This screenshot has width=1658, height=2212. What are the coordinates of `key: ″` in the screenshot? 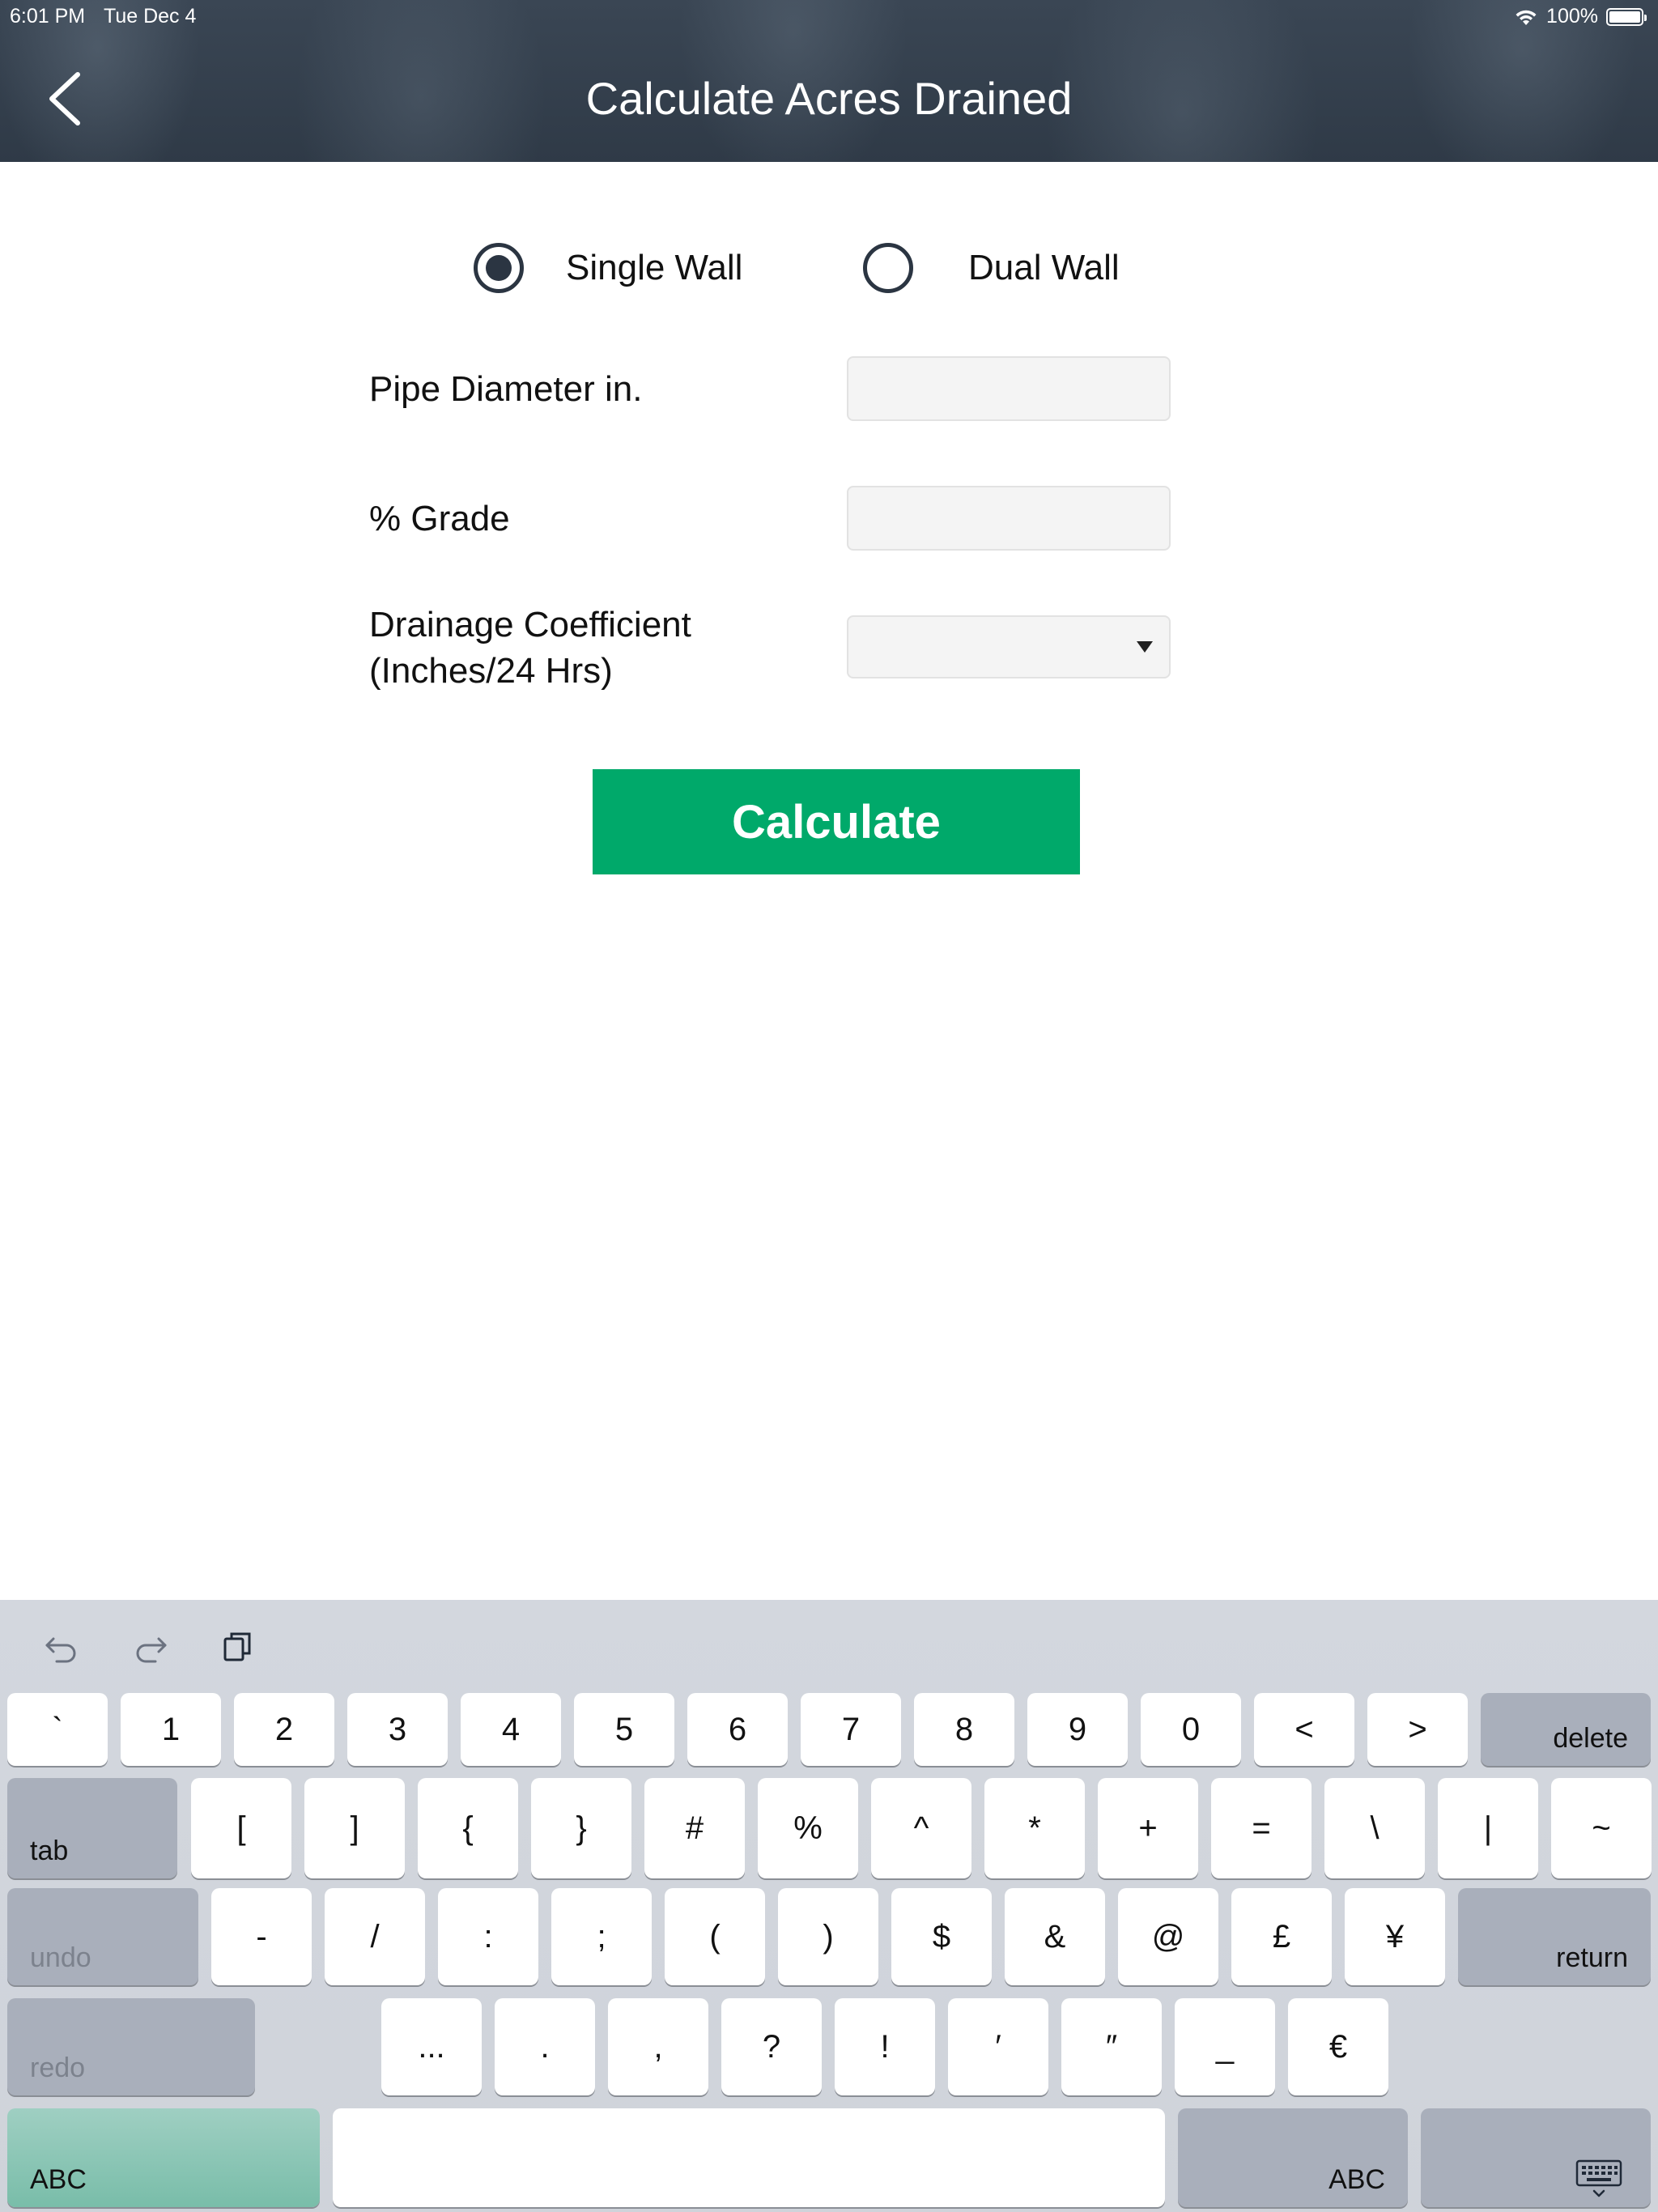 It's located at (1111, 2047).